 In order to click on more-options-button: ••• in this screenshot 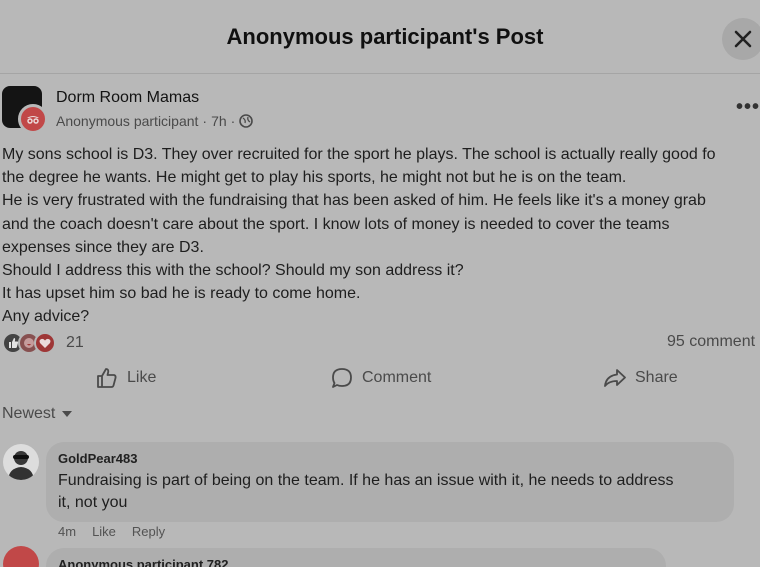, I will do `click(748, 107)`.